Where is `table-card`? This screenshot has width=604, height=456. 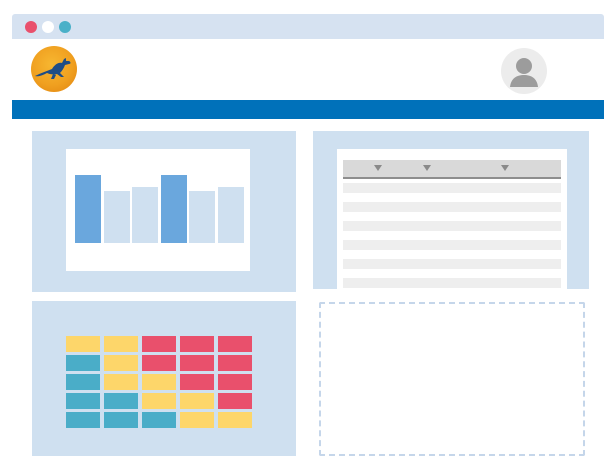 table-card is located at coordinates (452, 224).